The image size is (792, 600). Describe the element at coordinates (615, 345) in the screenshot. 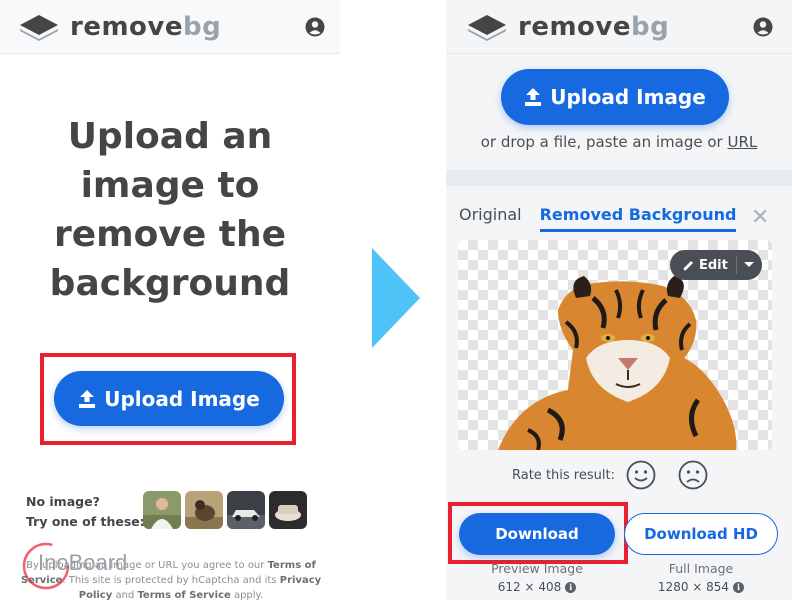

I see `result-preview: Edit` at that location.